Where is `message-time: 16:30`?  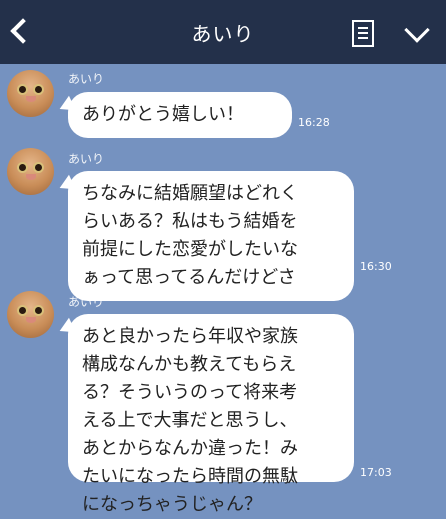 message-time: 16:30 is located at coordinates (376, 266).